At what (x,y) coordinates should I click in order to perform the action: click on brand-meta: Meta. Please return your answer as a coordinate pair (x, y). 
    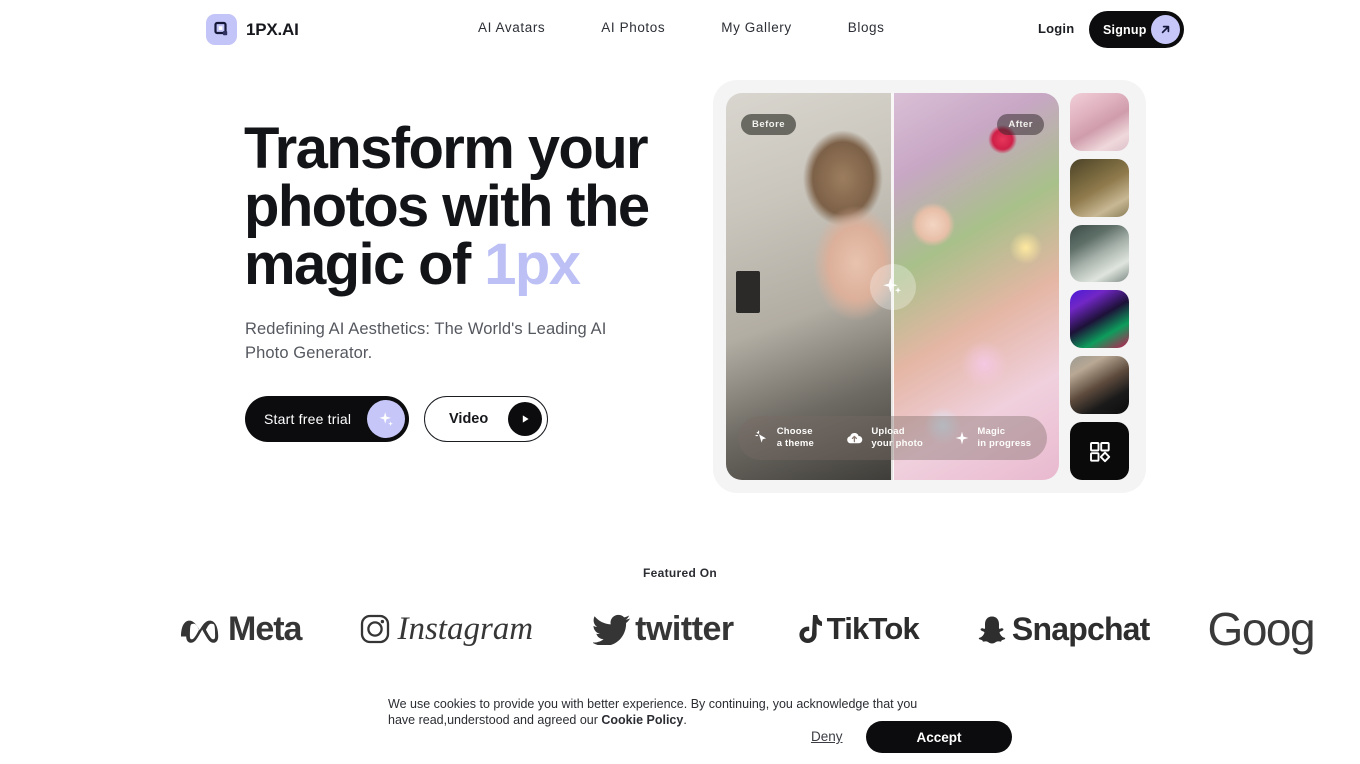
    Looking at the image, I should click on (239, 629).